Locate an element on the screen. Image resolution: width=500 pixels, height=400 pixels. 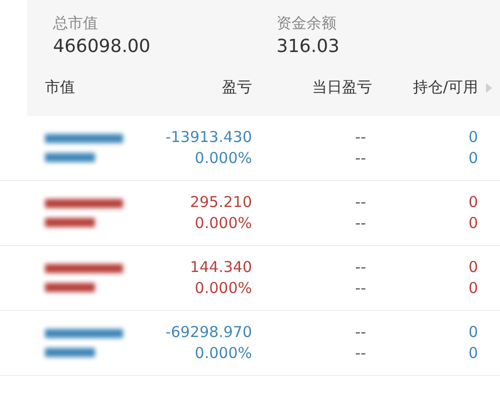
summary-value: 466098.00 is located at coordinates (102, 47).